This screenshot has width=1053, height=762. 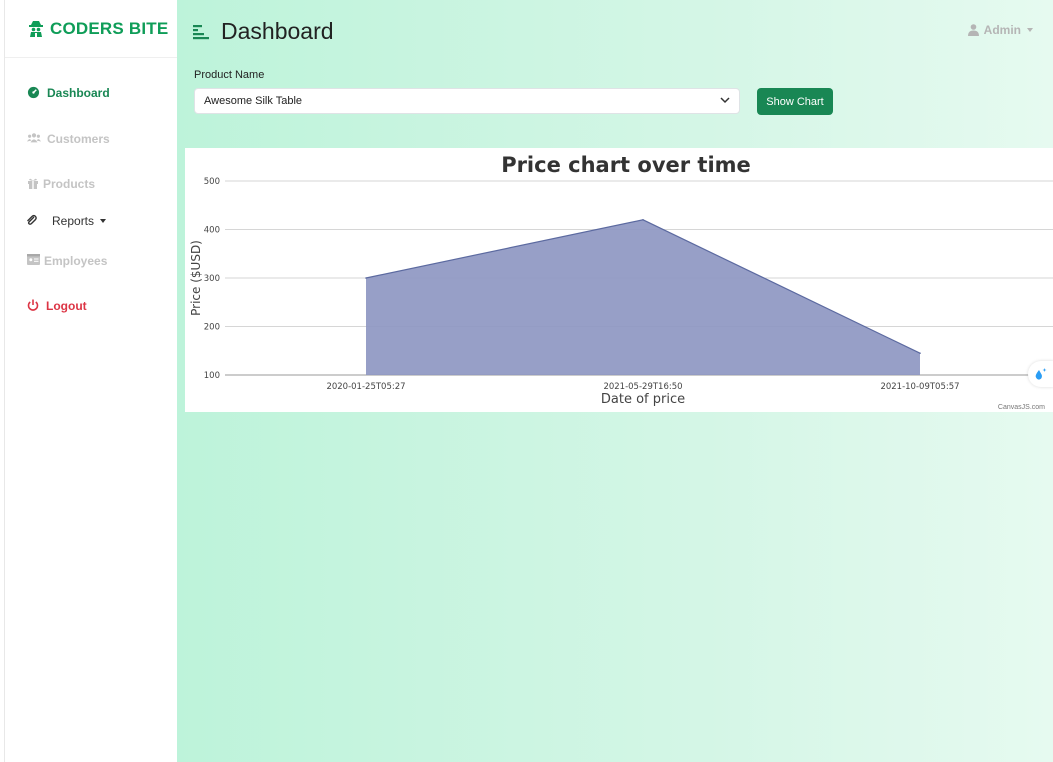 I want to click on sidebar-item-products: Products, so click(x=61, y=184).